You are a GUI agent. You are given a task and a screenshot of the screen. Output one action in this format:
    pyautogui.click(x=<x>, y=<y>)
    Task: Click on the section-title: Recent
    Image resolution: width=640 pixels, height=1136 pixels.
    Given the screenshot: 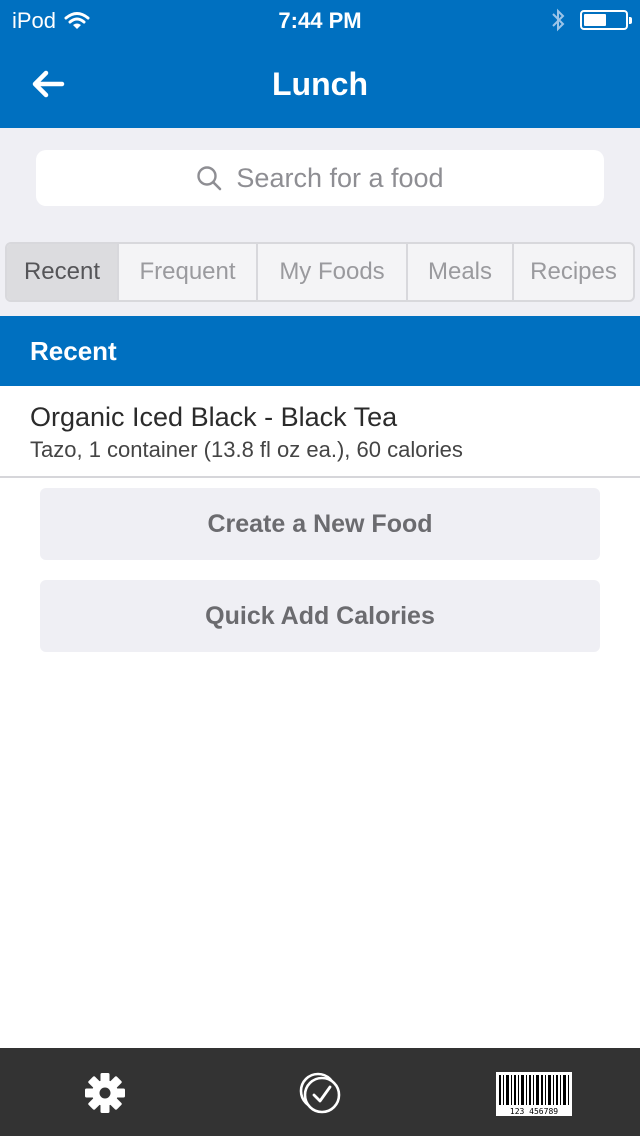 What is the action you would take?
    pyautogui.click(x=73, y=350)
    